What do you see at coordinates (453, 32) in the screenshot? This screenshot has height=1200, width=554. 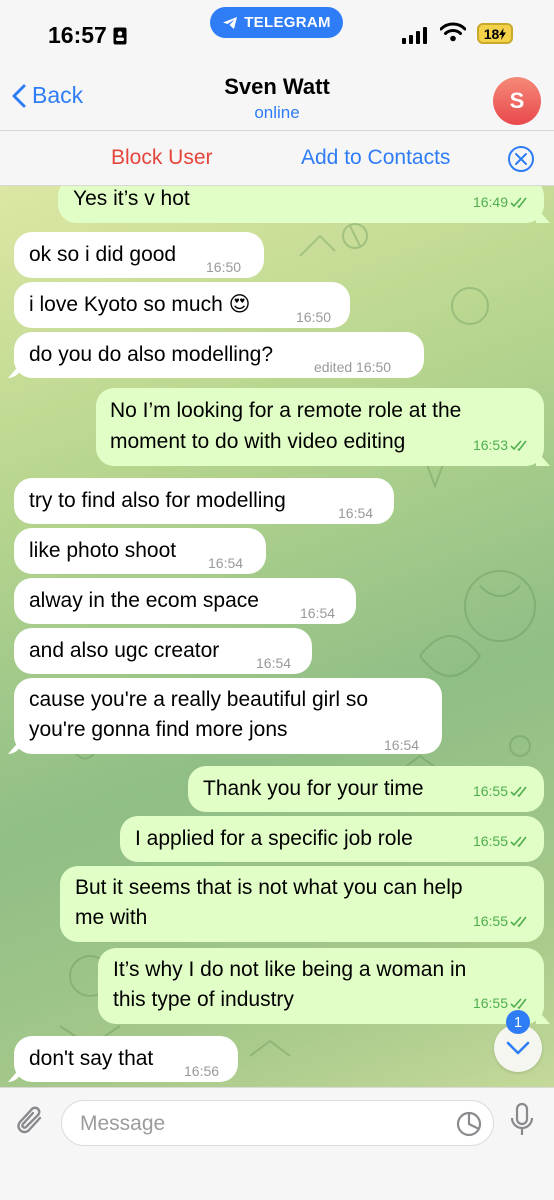 I see `wifi-icon` at bounding box center [453, 32].